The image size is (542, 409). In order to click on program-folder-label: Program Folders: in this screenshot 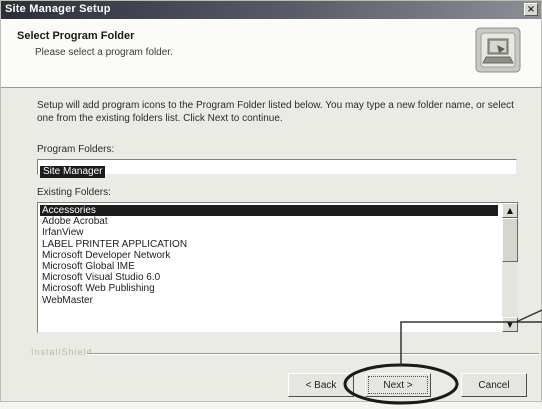, I will do `click(76, 149)`.